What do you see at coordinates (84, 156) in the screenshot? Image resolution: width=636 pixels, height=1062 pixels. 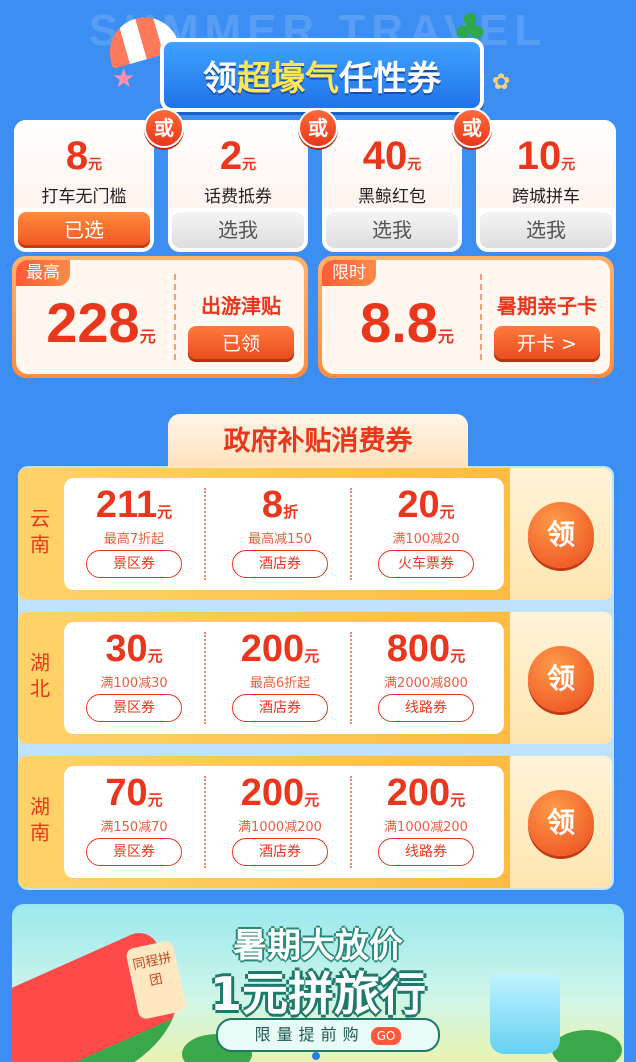 I see `coupon-value: 8元` at bounding box center [84, 156].